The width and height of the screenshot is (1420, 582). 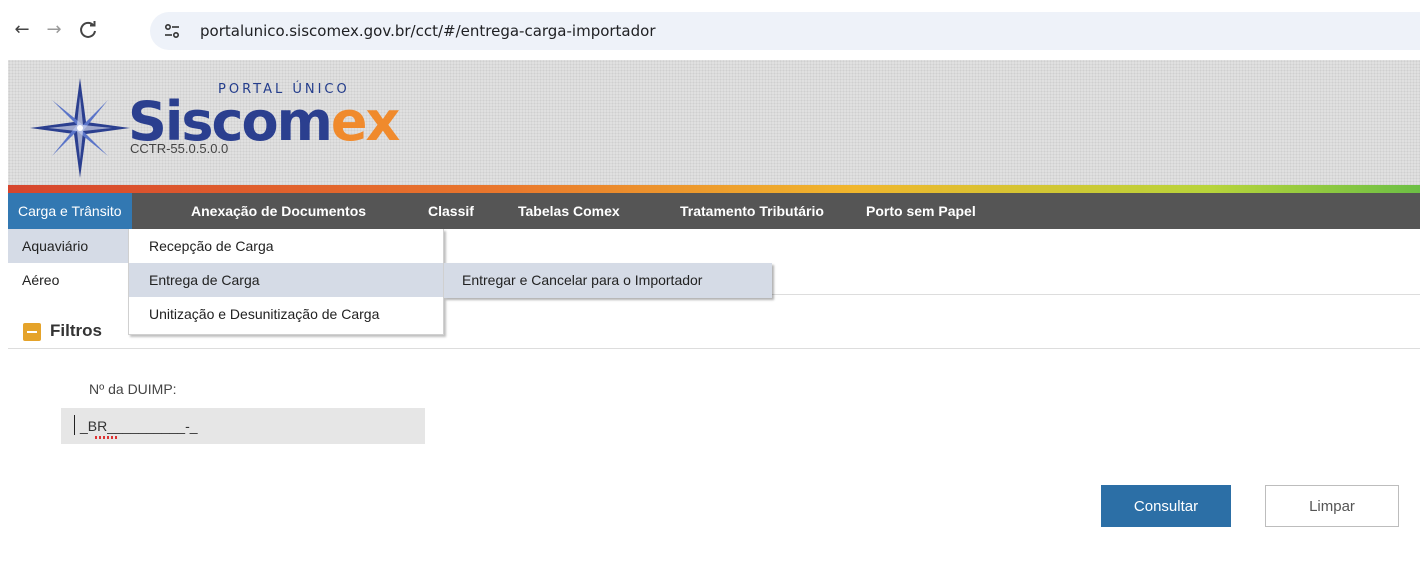 What do you see at coordinates (133, 389) in the screenshot?
I see `duimp-label: Nº da DUIMP:` at bounding box center [133, 389].